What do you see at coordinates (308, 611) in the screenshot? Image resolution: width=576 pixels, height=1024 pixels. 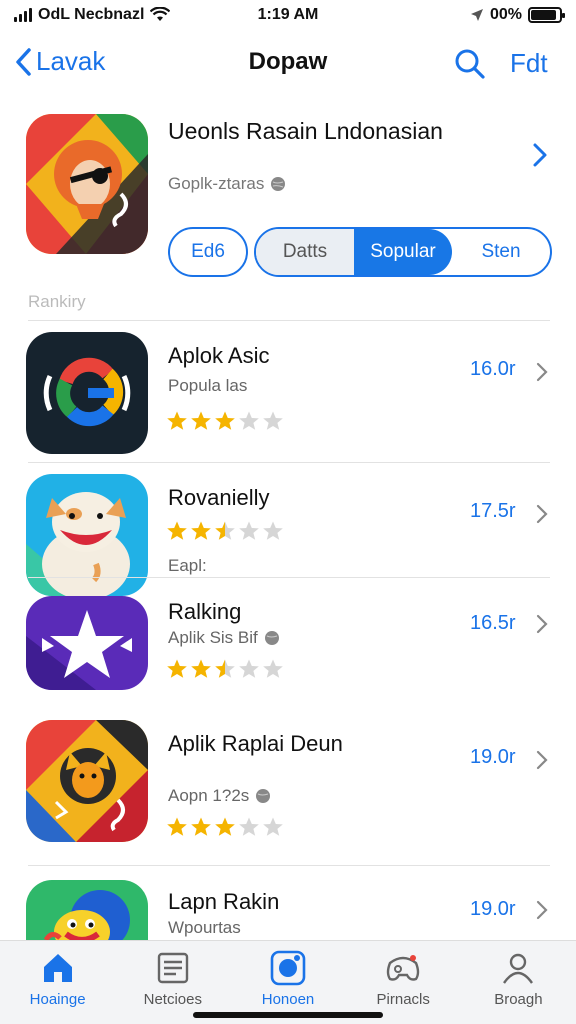 I see `app-title: Ralking` at bounding box center [308, 611].